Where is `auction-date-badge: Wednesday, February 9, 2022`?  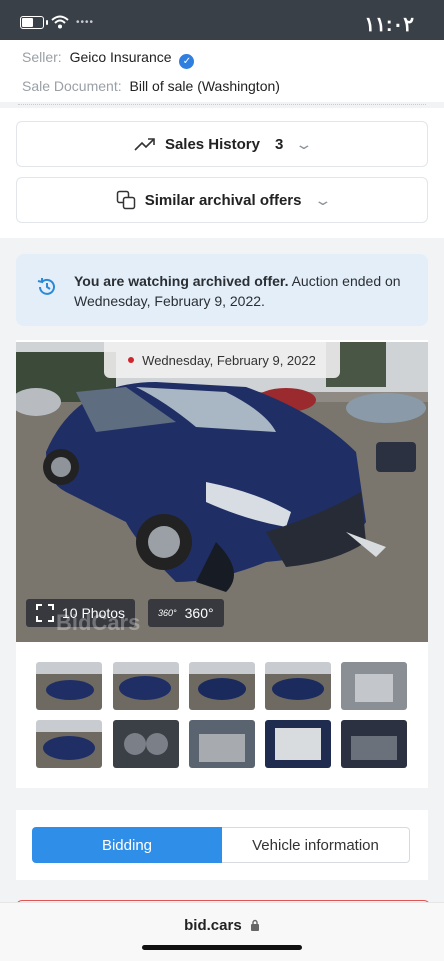
auction-date-badge: Wednesday, February 9, 2022 is located at coordinates (222, 360).